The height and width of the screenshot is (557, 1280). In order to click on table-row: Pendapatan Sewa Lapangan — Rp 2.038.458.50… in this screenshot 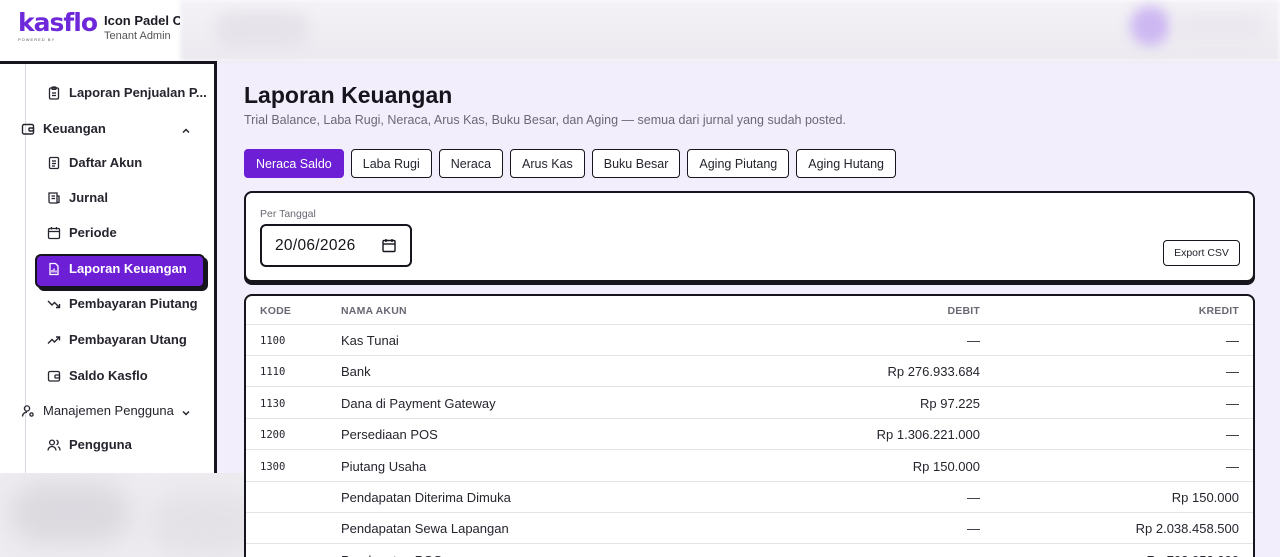, I will do `click(749, 529)`.